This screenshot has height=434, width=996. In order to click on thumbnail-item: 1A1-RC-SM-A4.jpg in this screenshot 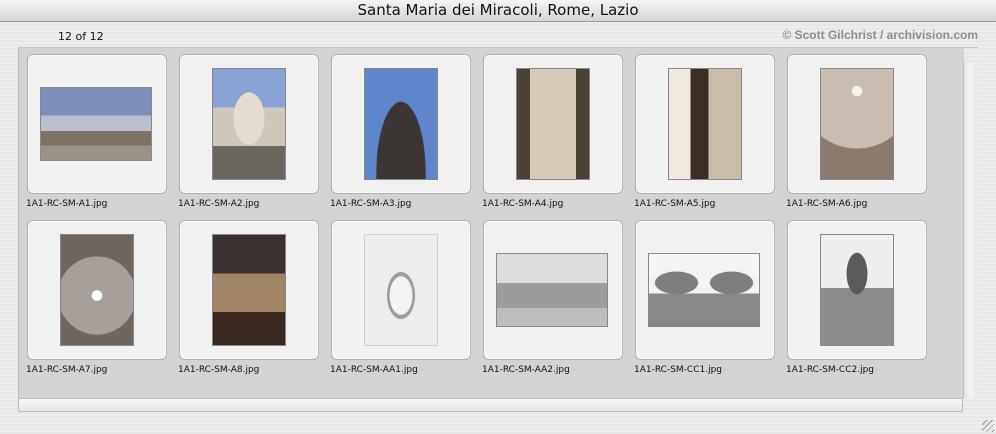, I will do `click(558, 131)`.